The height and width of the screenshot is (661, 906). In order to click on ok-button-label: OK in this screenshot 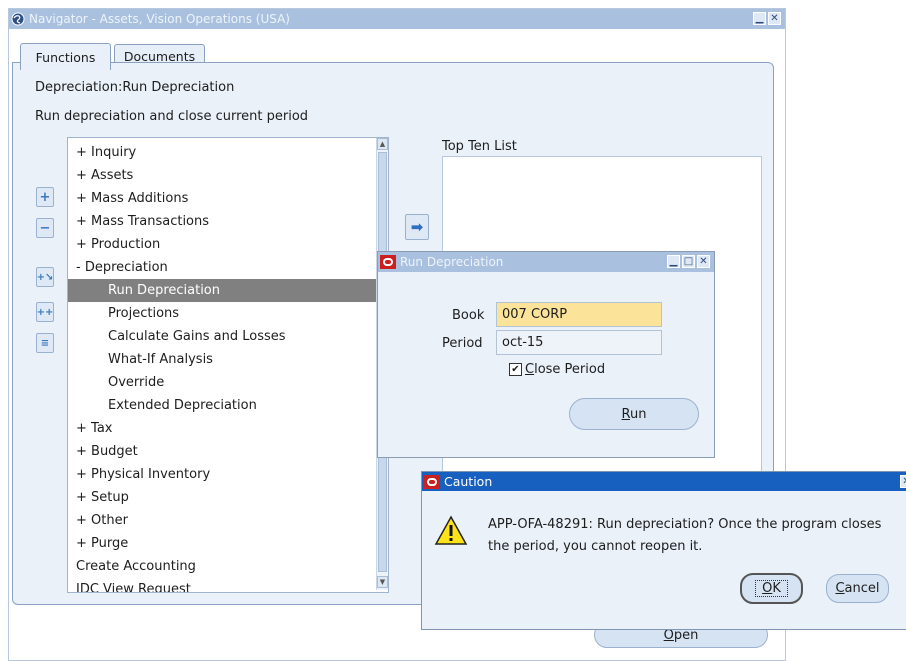, I will do `click(771, 588)`.